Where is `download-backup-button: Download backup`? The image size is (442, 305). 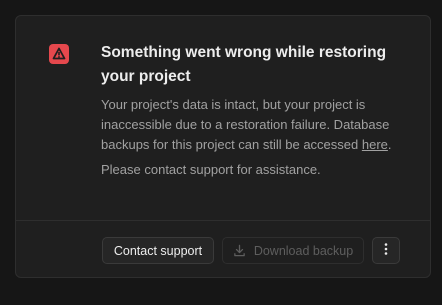
download-backup-button: Download backup is located at coordinates (293, 250).